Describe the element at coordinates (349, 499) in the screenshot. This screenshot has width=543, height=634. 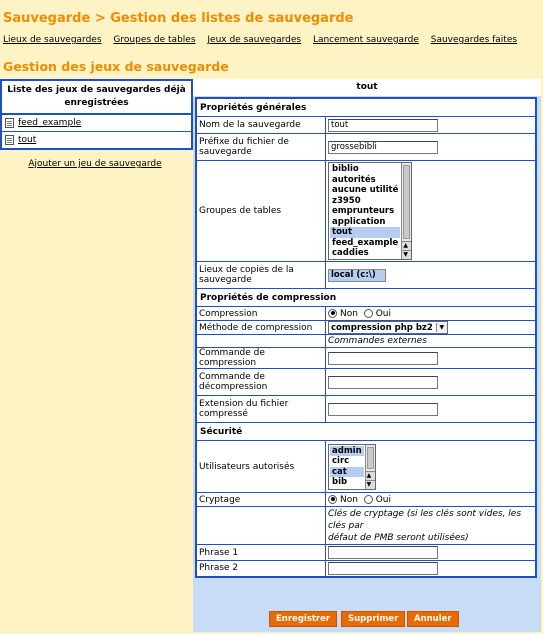
I see `crypt-no-label: Non` at that location.